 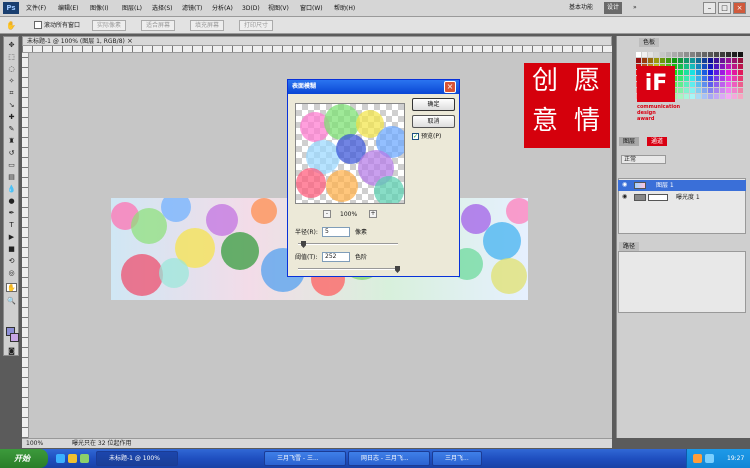 I want to click on document-tab: 未标题-1 @ 100% (图层 1, RGB/8) ×, so click(x=317, y=41).